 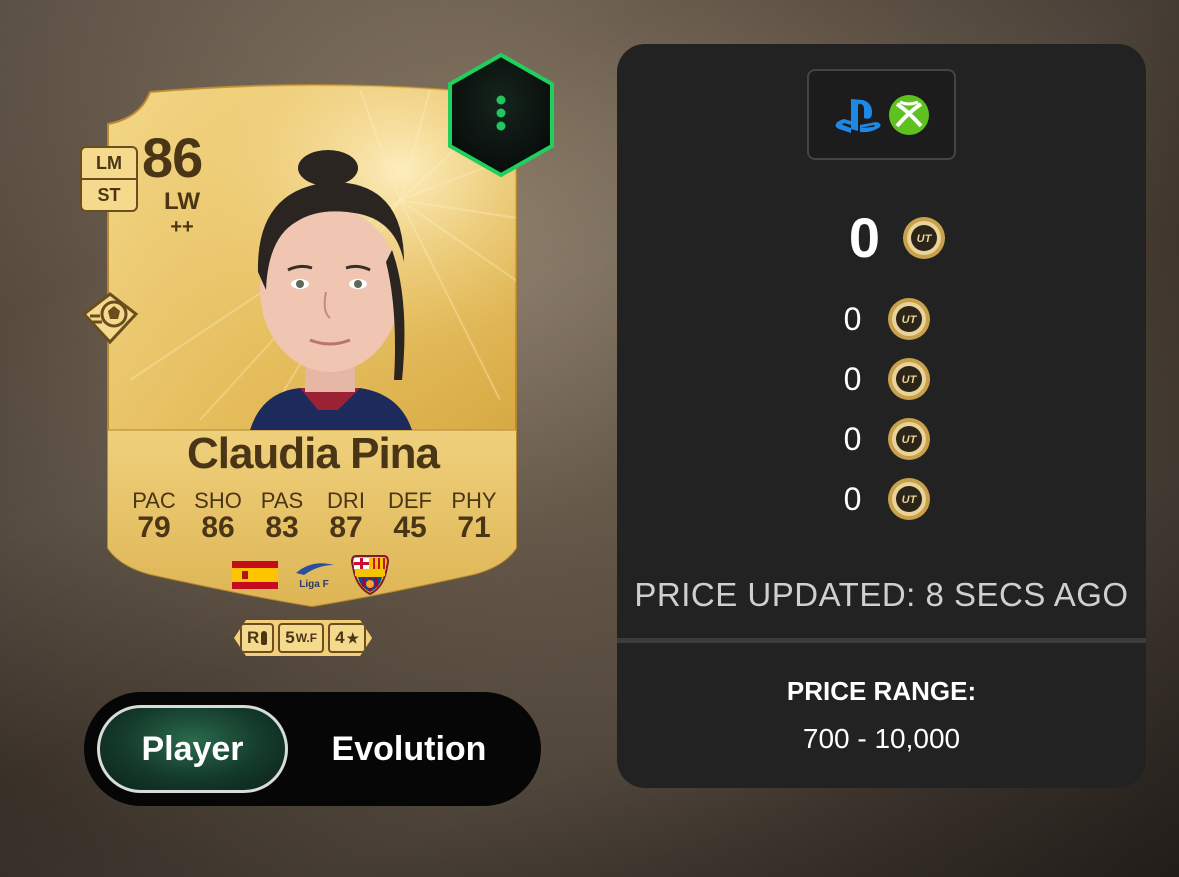 I want to click on stat-phy: PHY 71, so click(x=474, y=517).